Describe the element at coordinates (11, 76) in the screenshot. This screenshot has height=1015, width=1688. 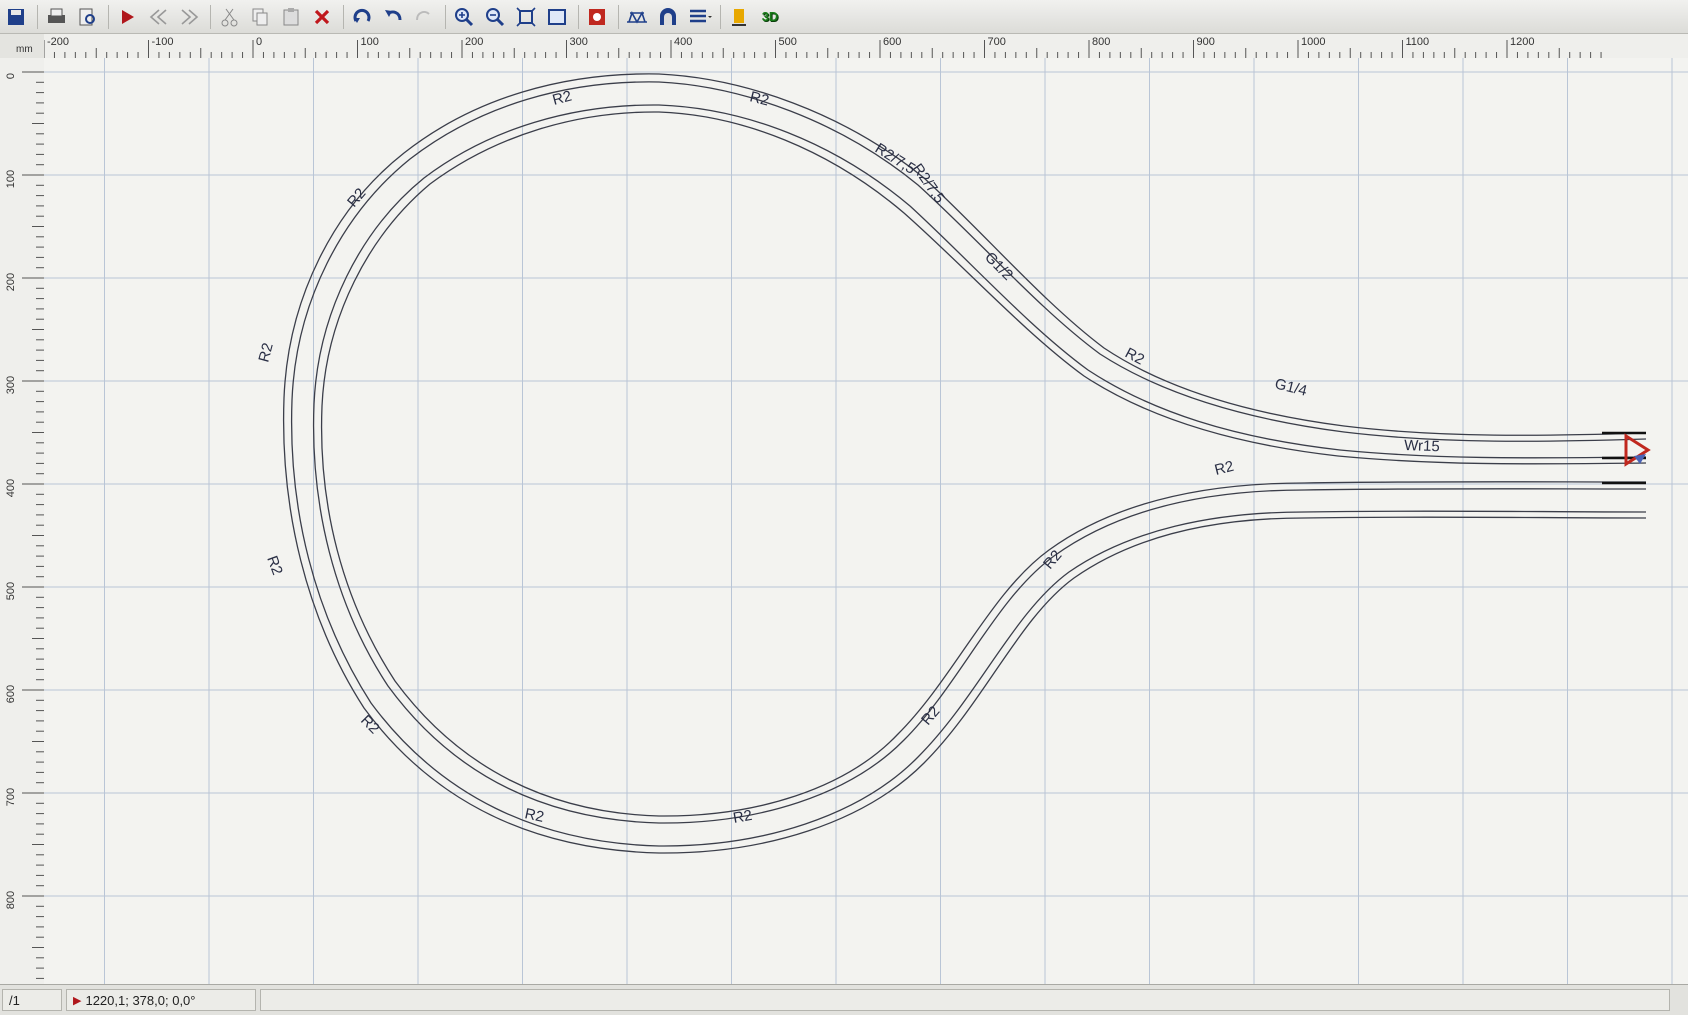
I see `ruler-label-y: 0` at that location.